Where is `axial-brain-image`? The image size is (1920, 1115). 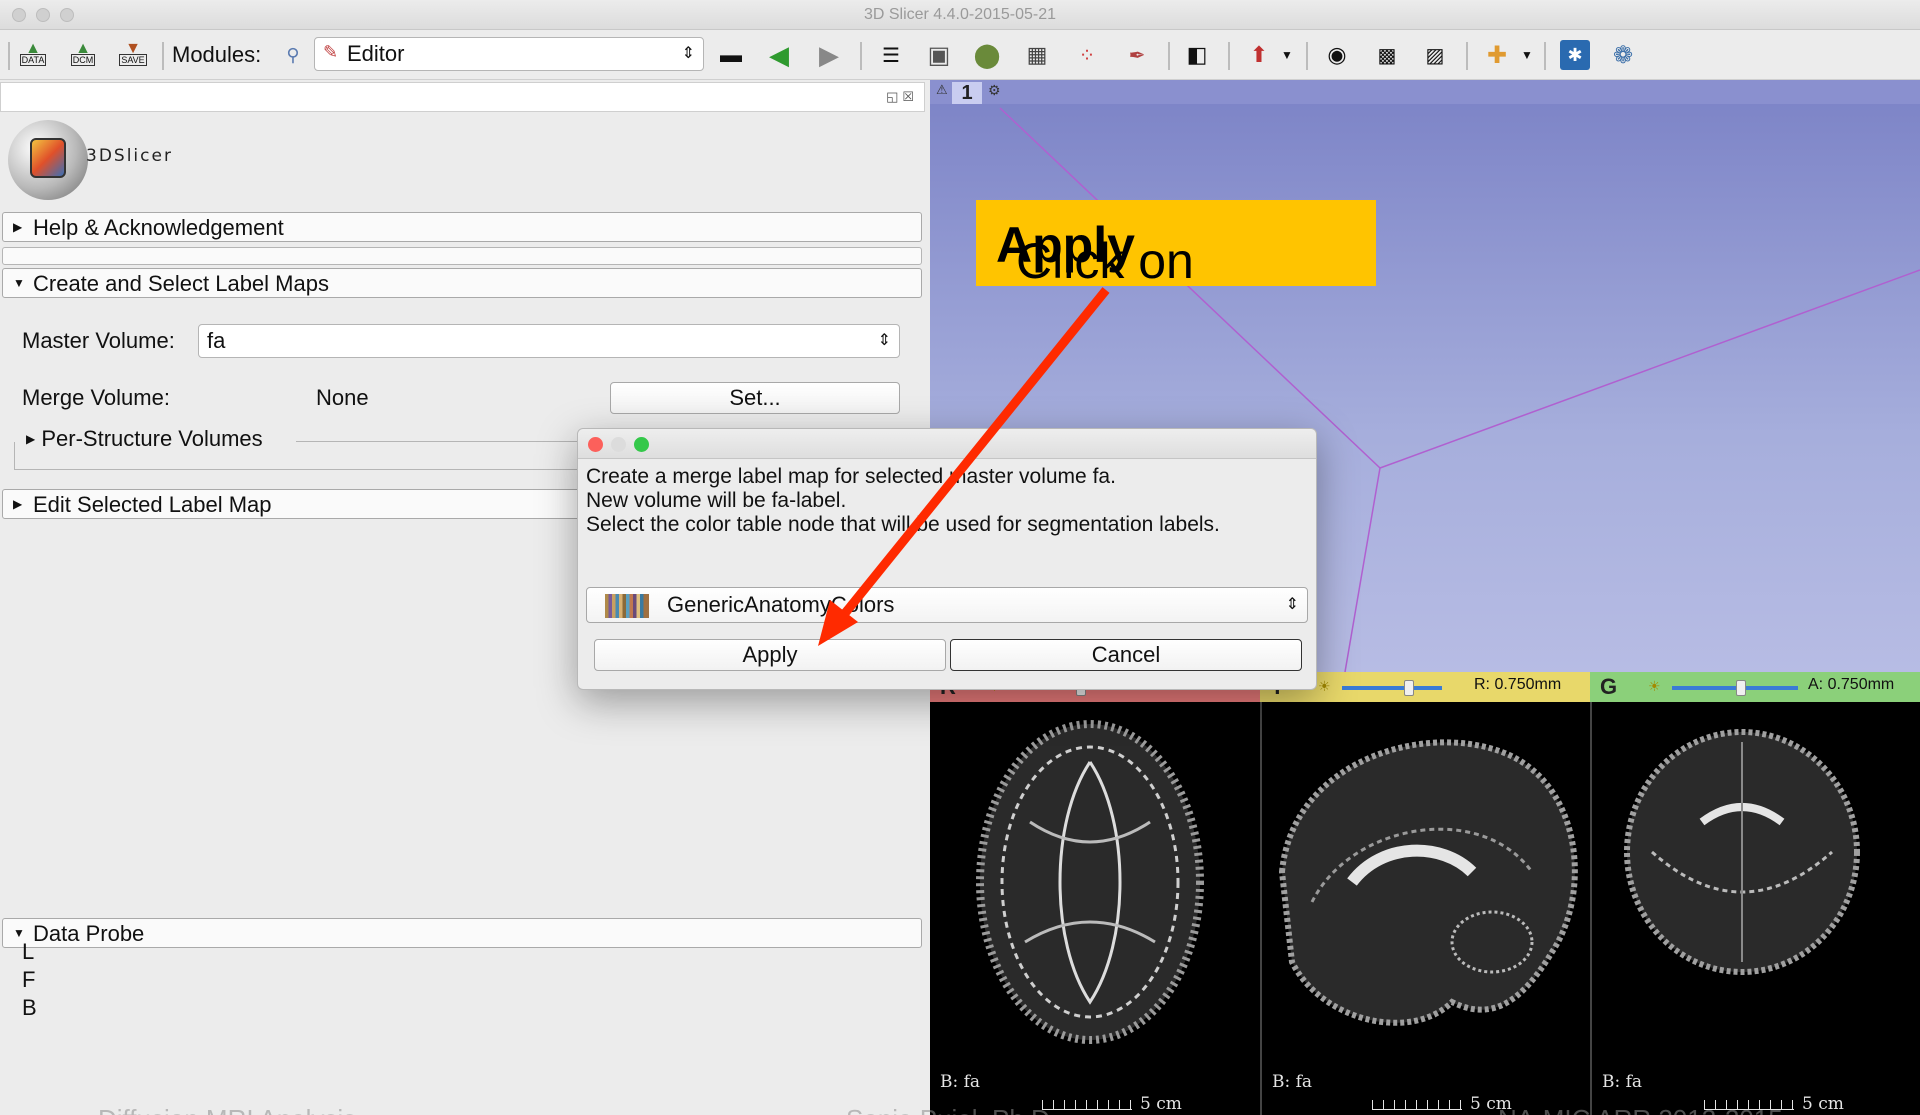
axial-brain-image is located at coordinates (1090, 882).